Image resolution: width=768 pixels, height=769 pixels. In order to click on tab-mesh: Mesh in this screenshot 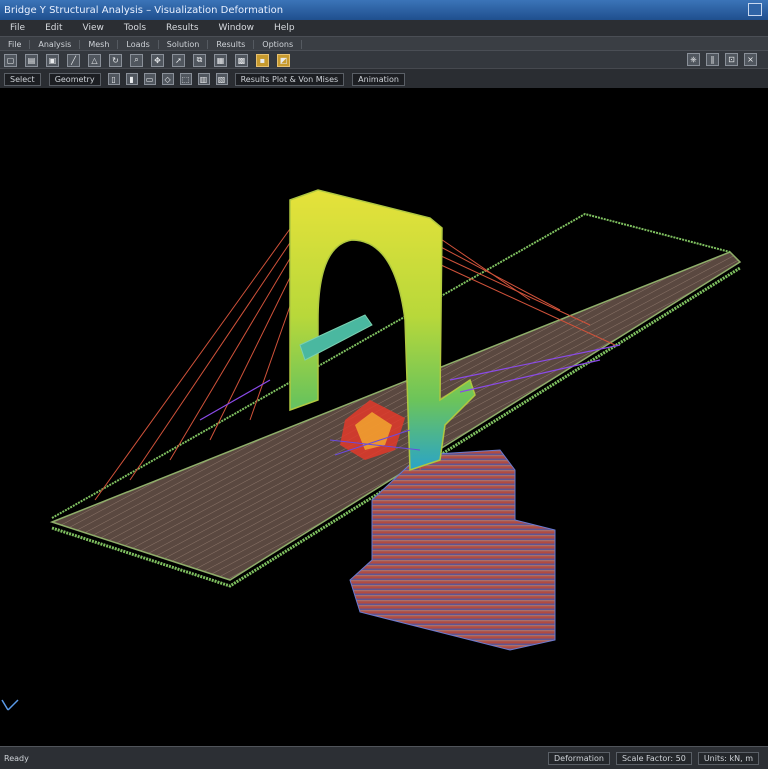, I will do `click(99, 44)`.